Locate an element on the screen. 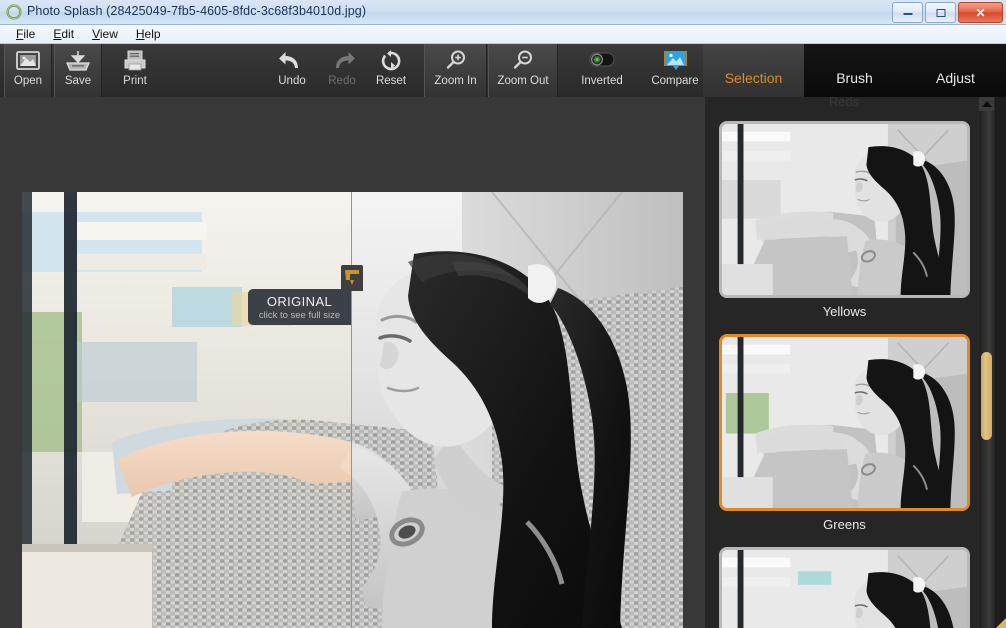 Image resolution: width=1006 pixels, height=628 pixels. preset-thumbnail-yellows is located at coordinates (844, 209).